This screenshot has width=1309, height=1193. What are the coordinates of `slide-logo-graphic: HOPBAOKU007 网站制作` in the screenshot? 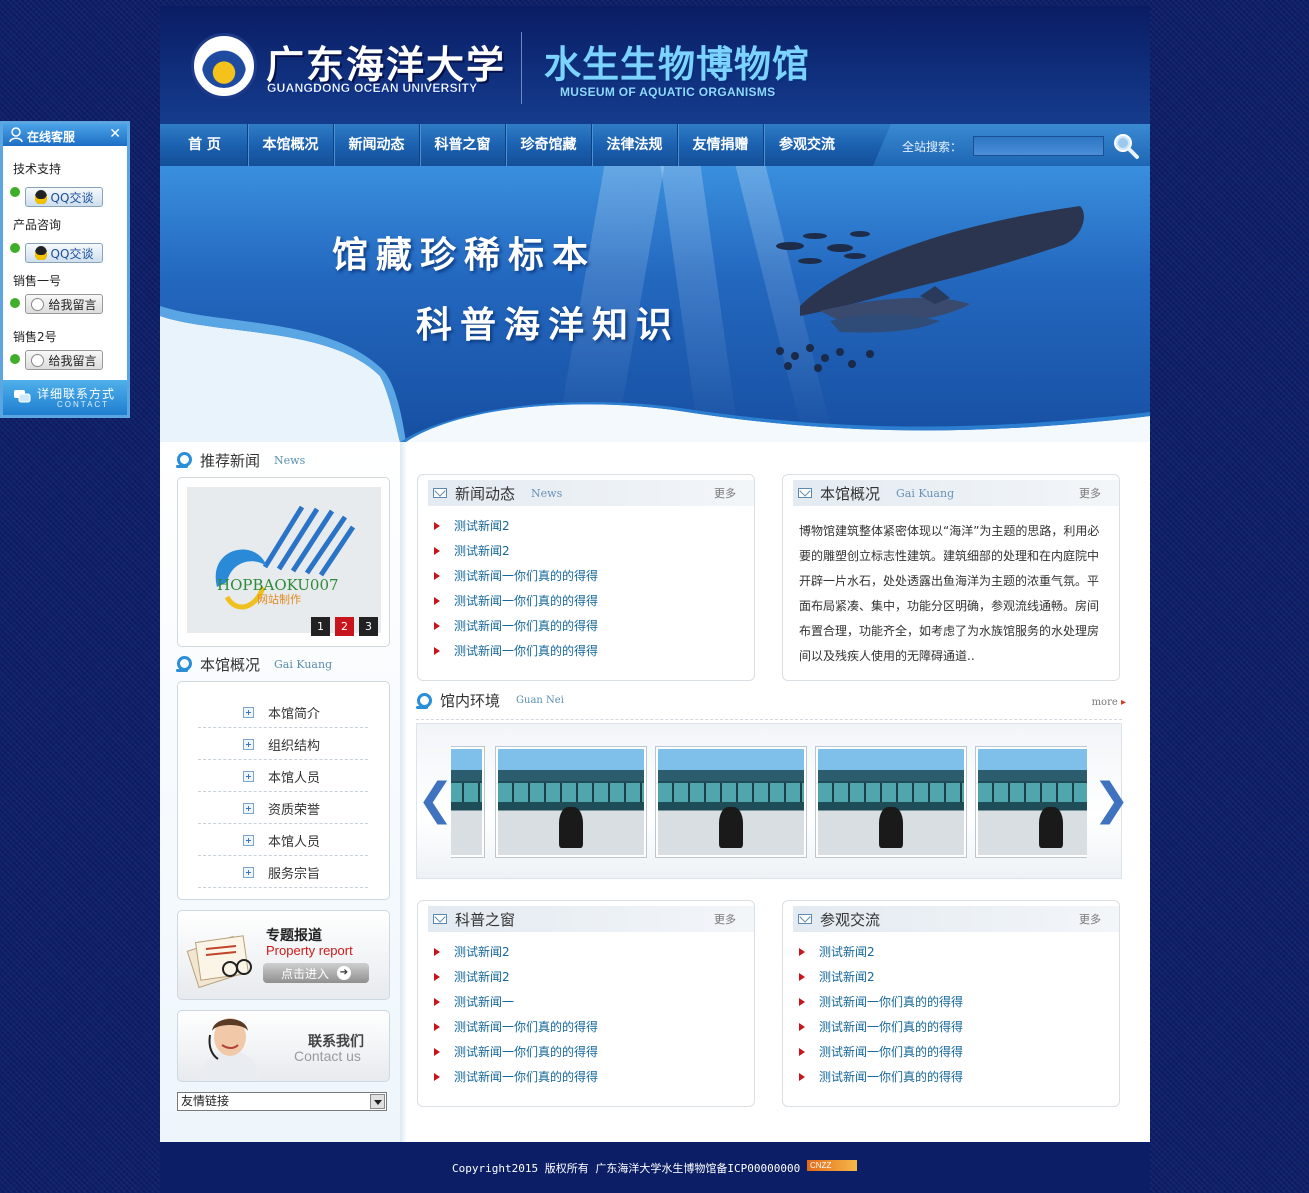 It's located at (285, 557).